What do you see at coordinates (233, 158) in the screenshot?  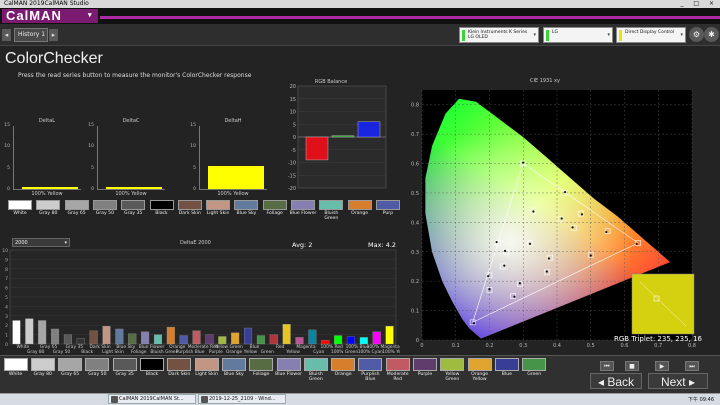 I see `delta-chart-area` at bounding box center [233, 158].